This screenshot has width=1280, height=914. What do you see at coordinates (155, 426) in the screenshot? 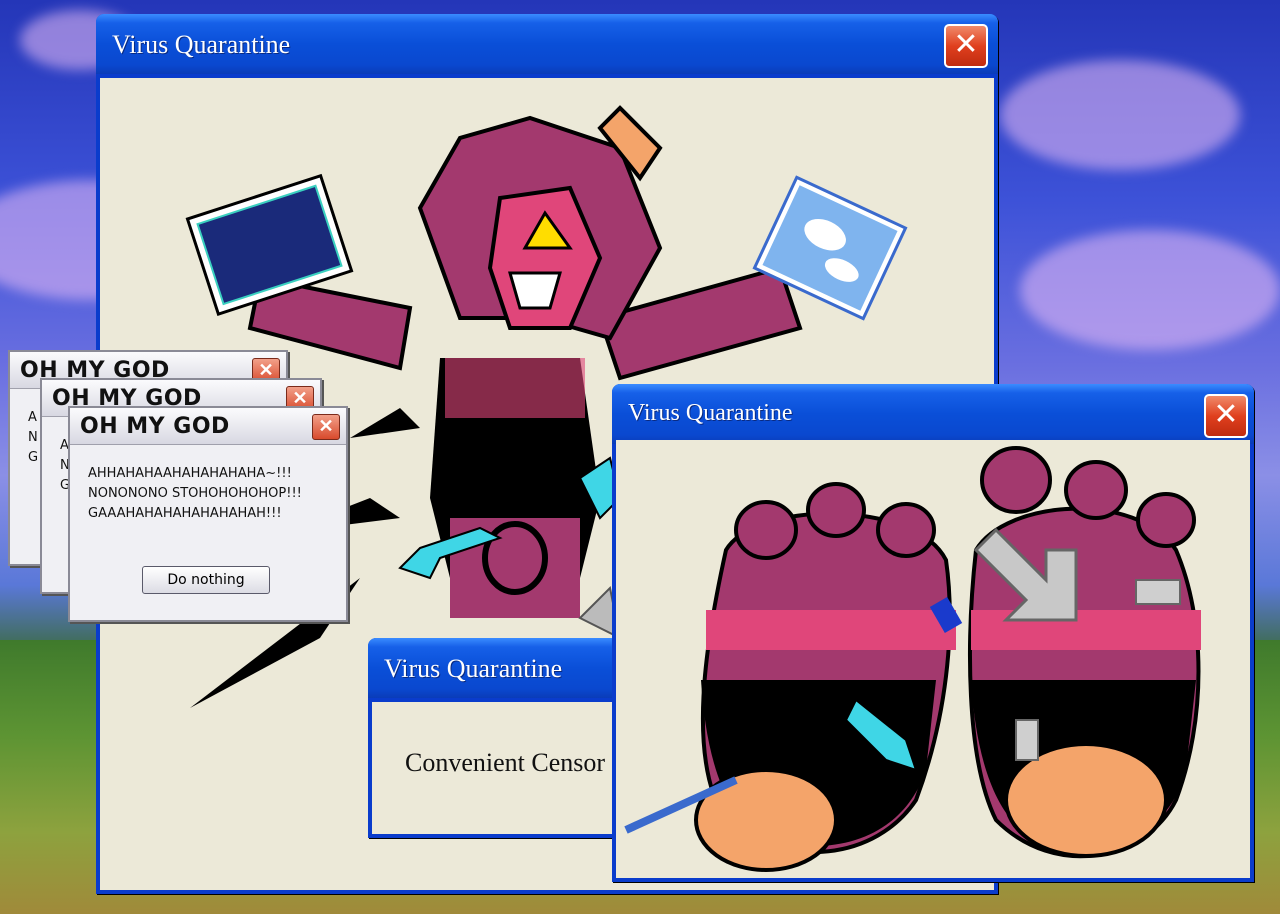
I see `alert-title: OH MY GOD` at bounding box center [155, 426].